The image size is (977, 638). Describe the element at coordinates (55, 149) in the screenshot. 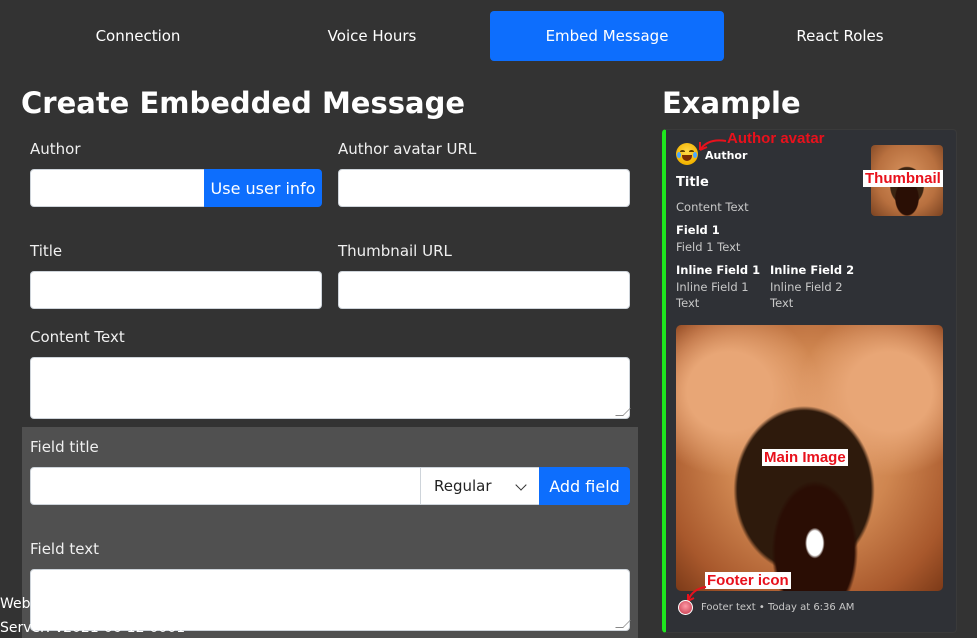

I see `author-label: Author` at that location.